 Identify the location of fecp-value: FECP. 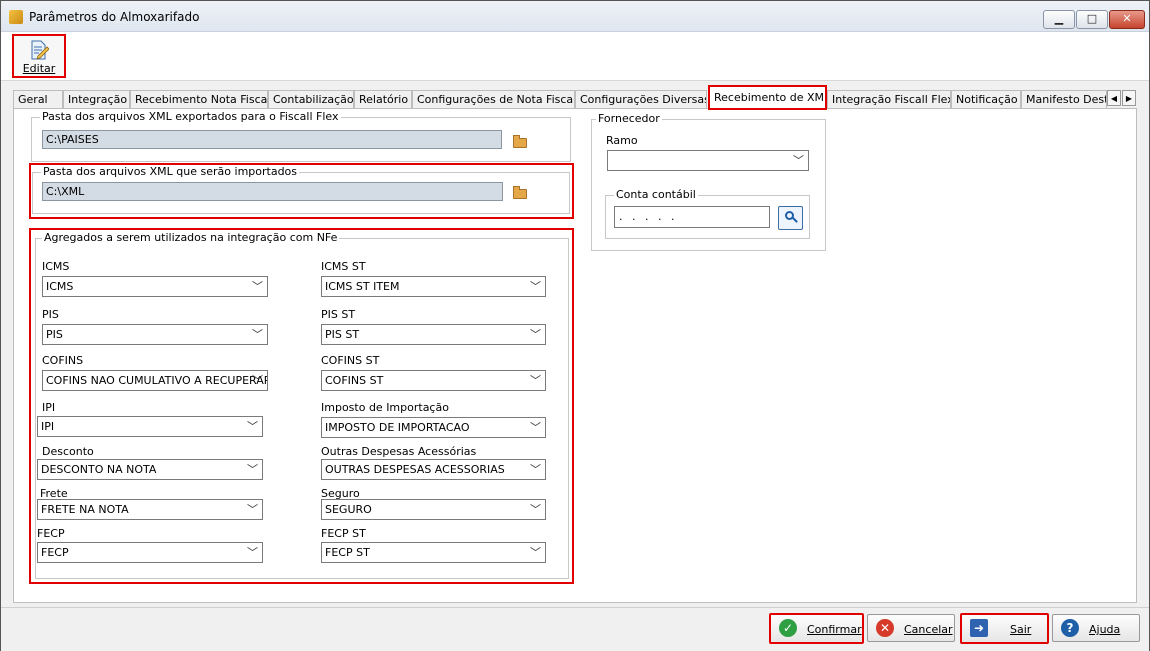
(55, 552).